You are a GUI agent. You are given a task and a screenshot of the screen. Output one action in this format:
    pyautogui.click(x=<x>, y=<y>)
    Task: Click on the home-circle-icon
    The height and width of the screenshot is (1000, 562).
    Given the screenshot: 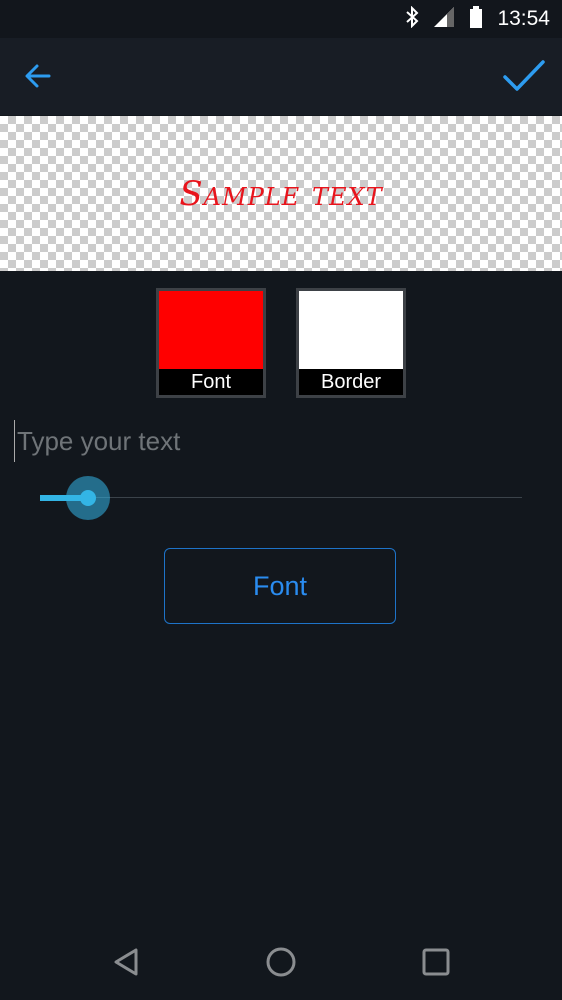 What is the action you would take?
    pyautogui.click(x=281, y=962)
    